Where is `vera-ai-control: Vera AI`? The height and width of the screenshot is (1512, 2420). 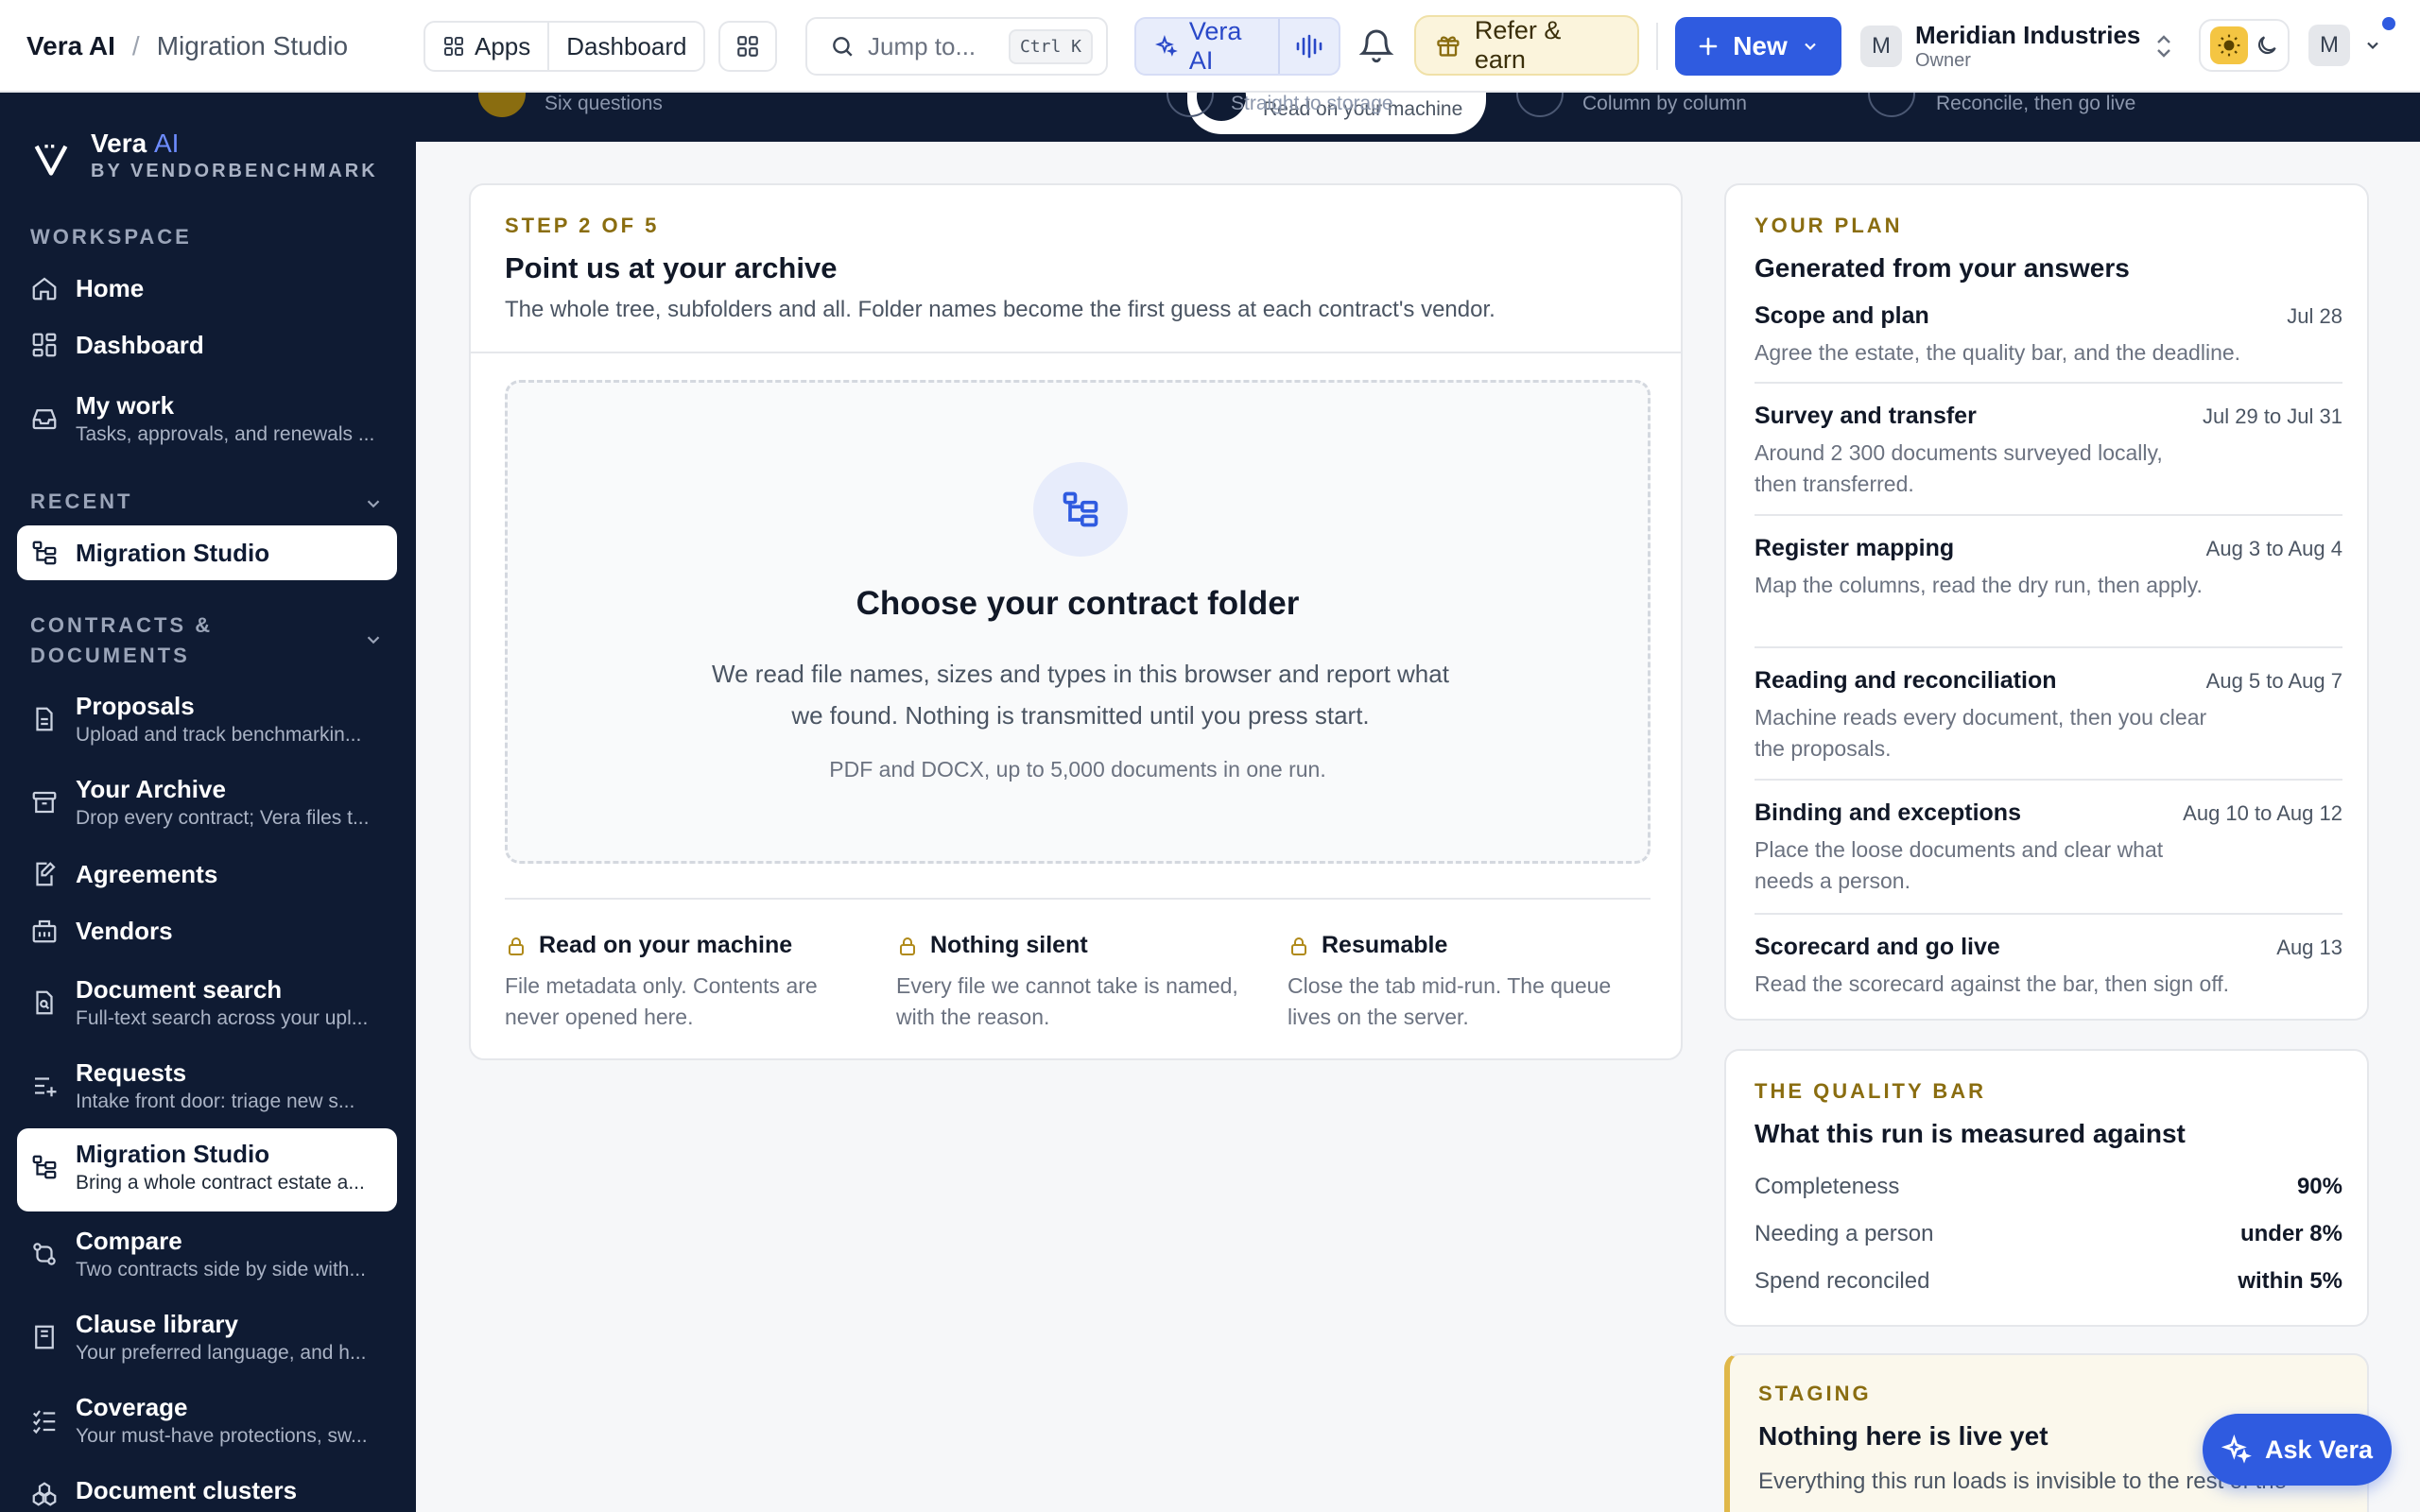 vera-ai-control: Vera AI is located at coordinates (1237, 46).